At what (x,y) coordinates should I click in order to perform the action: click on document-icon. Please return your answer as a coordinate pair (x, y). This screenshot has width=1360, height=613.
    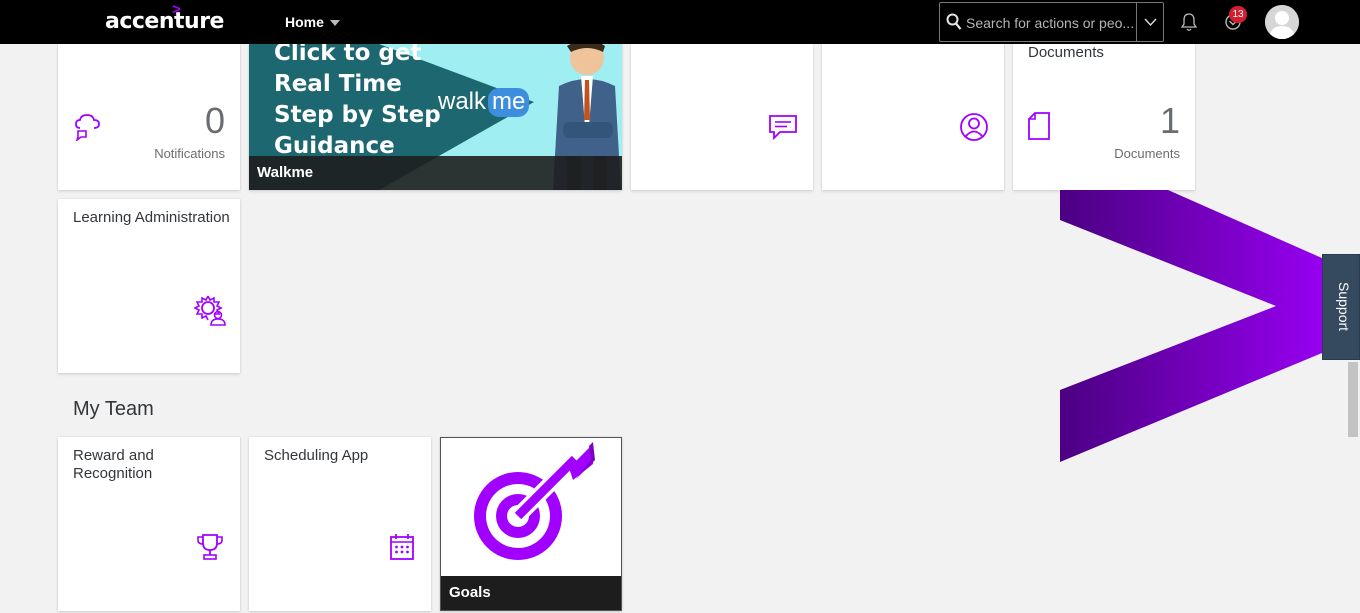
    Looking at the image, I should click on (1039, 126).